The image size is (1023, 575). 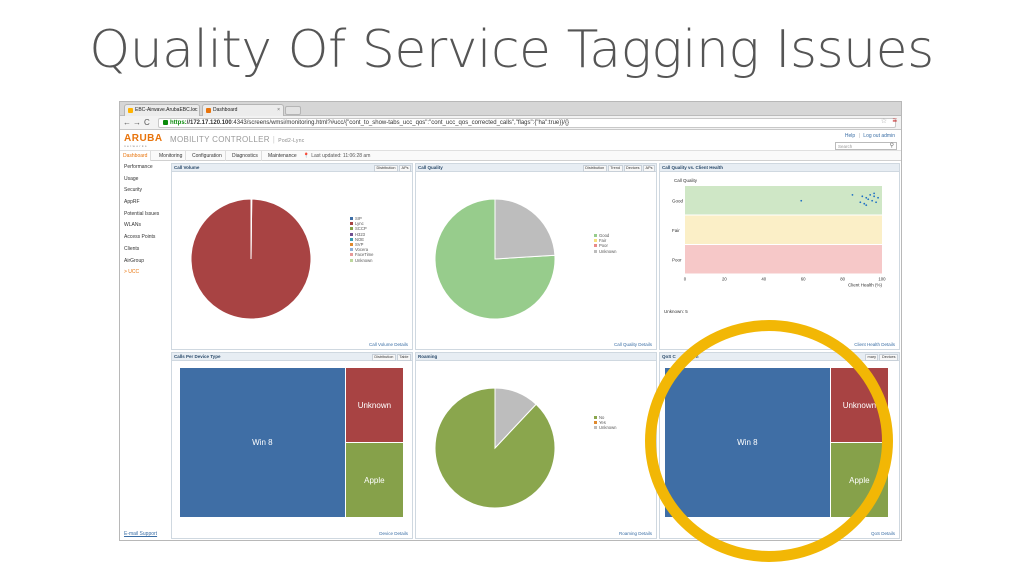 What do you see at coordinates (145, 238) in the screenshot?
I see `sidebar-item-access-points: Access Points` at bounding box center [145, 238].